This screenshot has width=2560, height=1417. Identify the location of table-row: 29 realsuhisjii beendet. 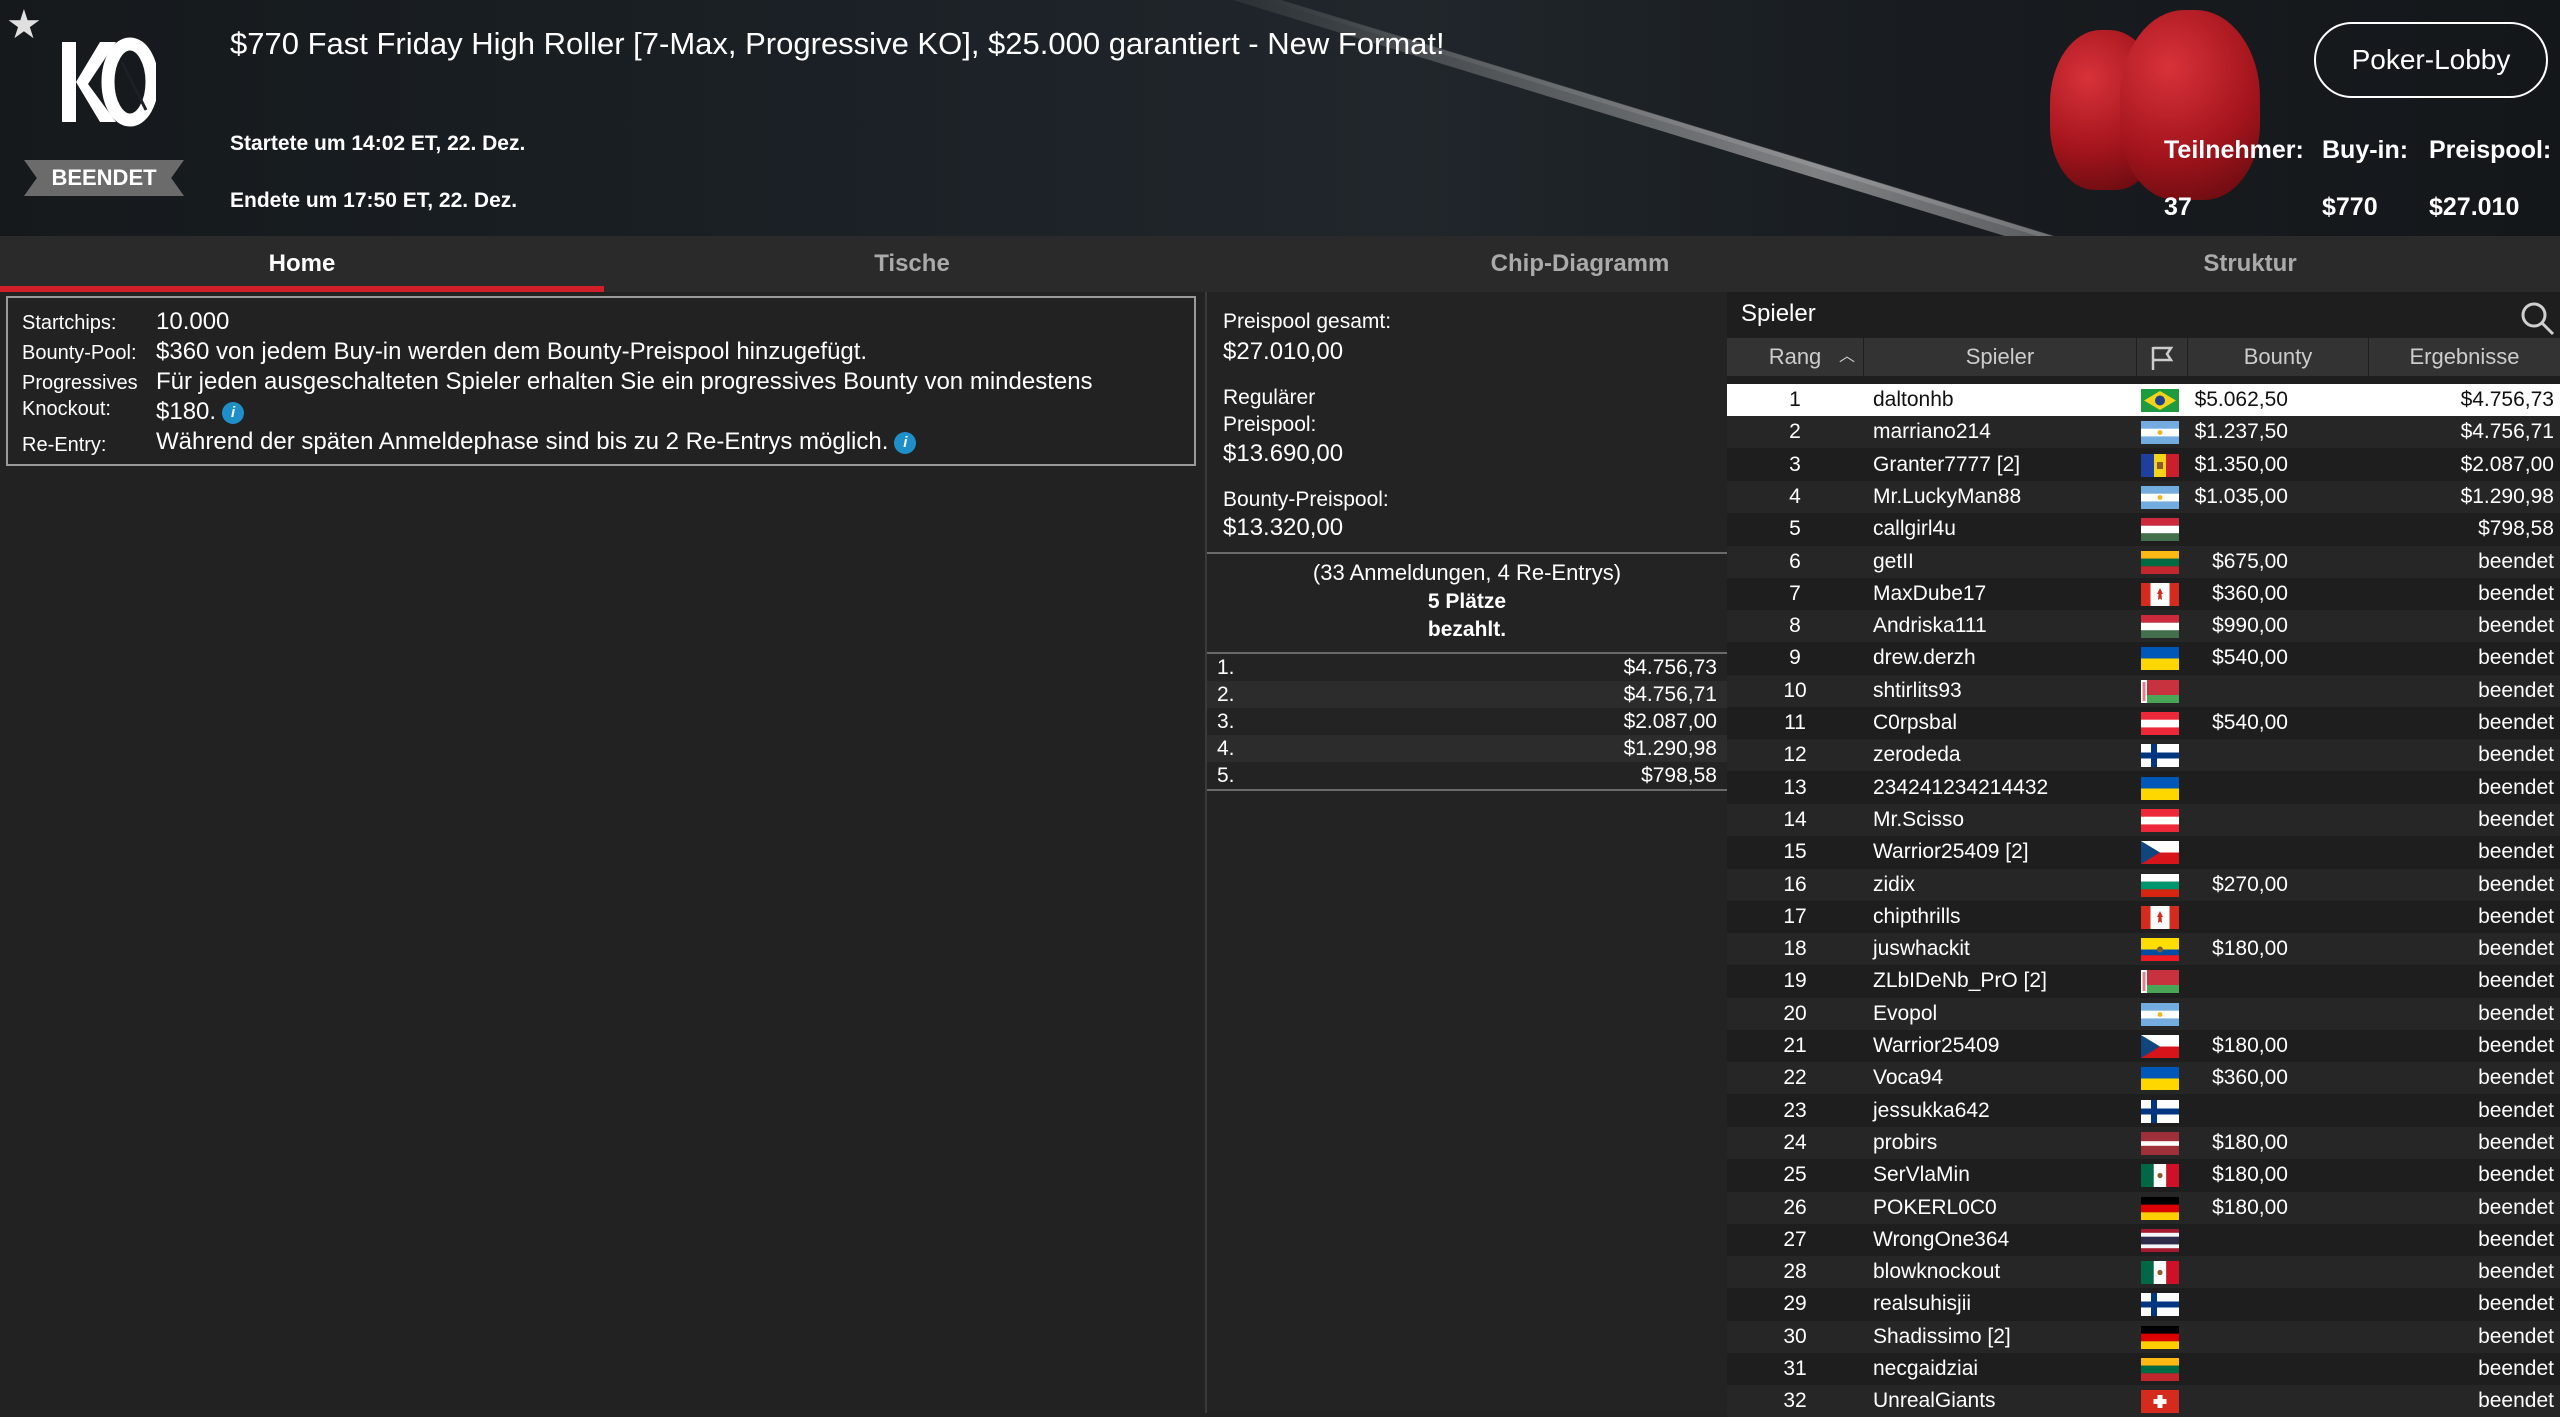
(2143, 1304).